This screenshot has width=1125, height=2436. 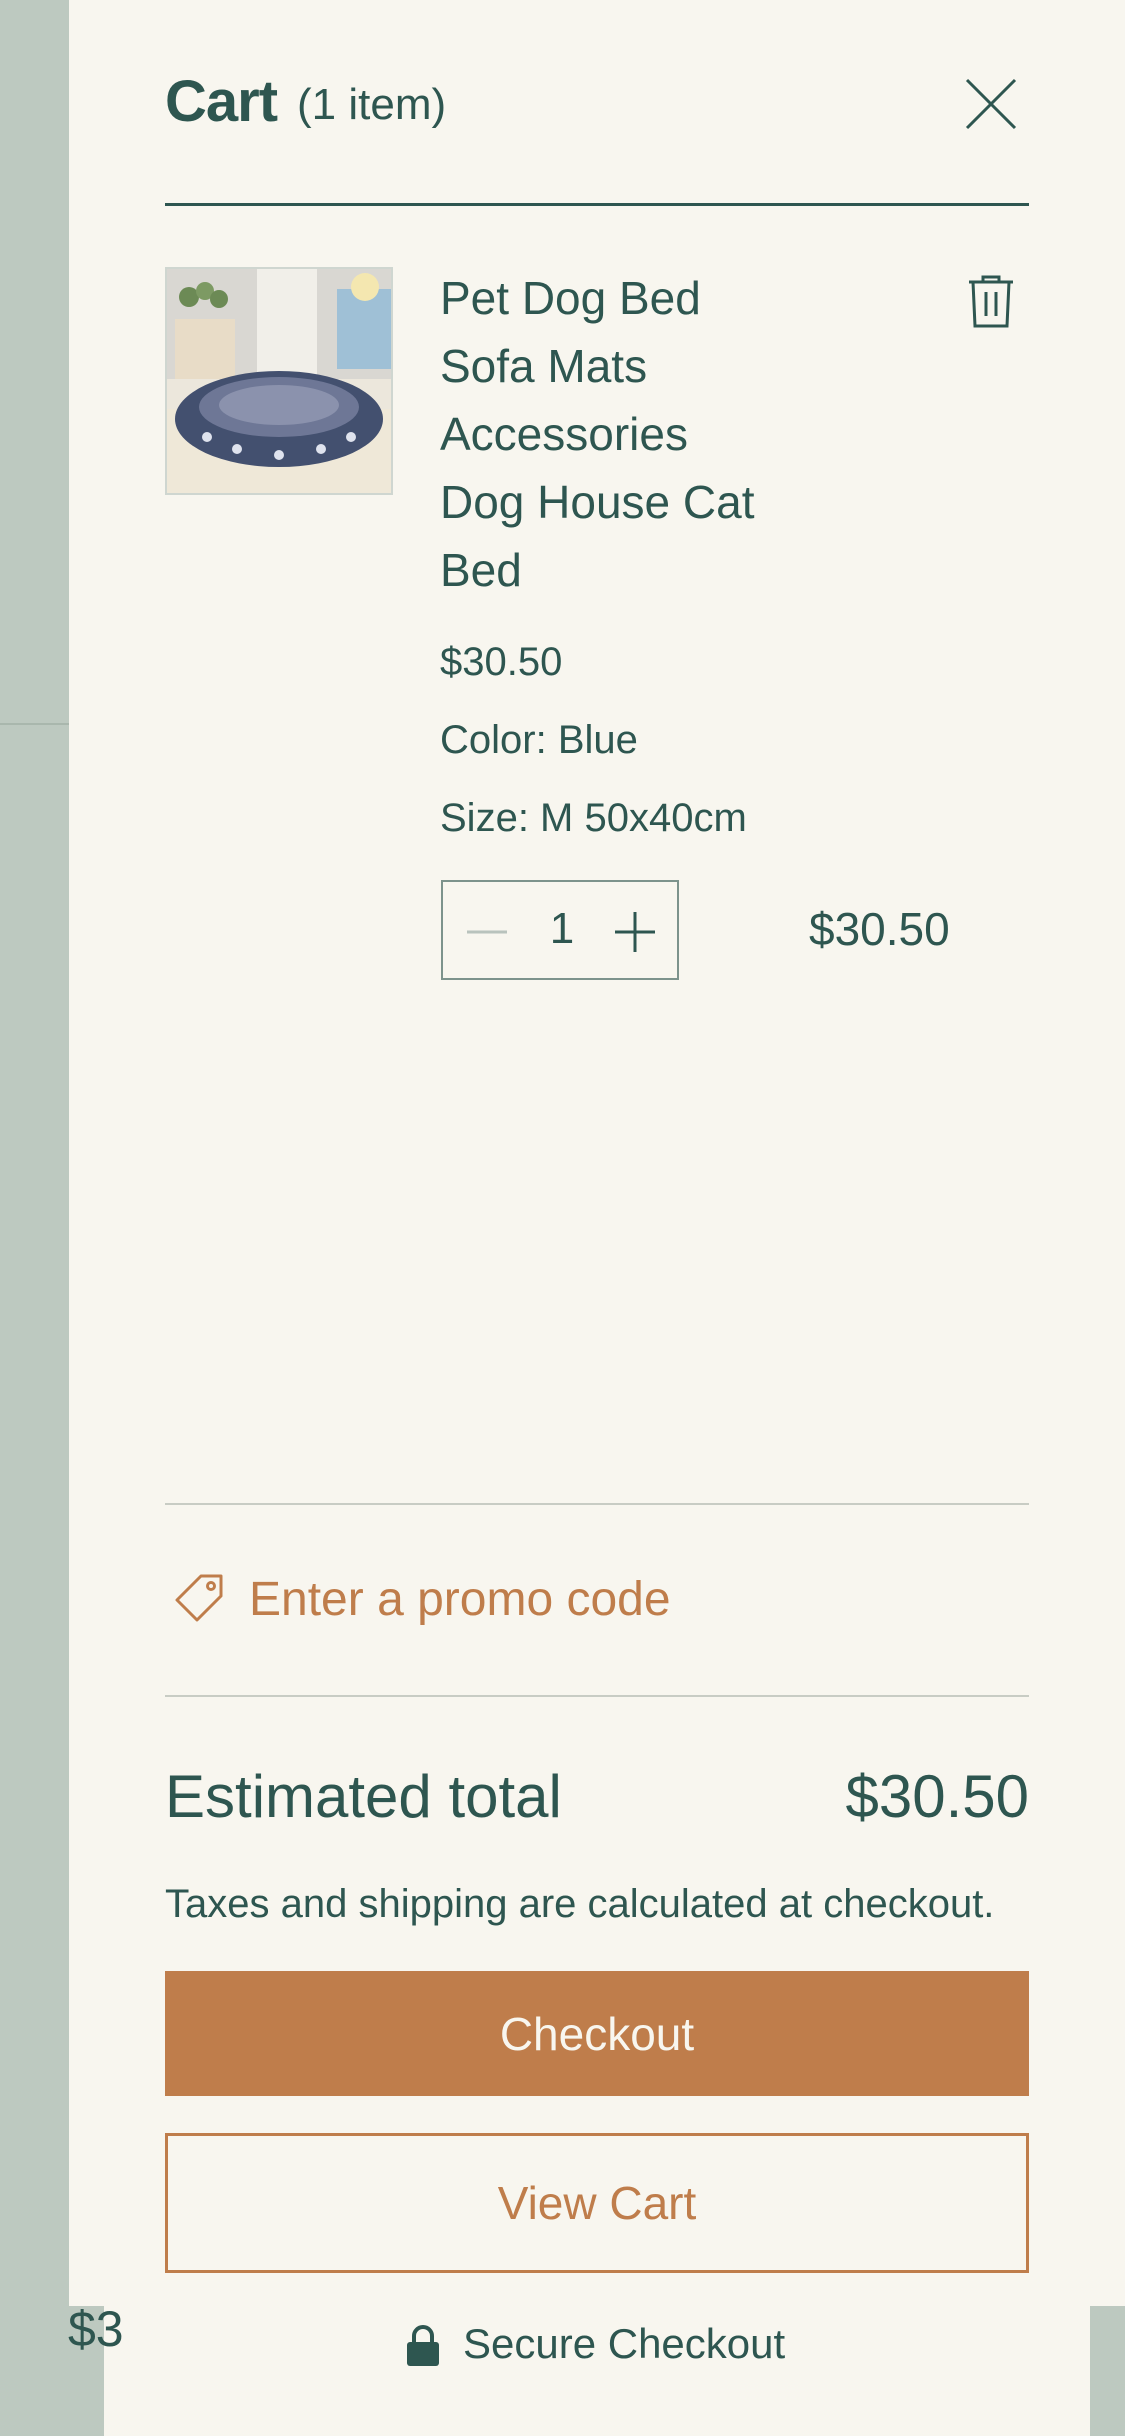 What do you see at coordinates (593, 818) in the screenshot?
I see `product-size: Size: M 50x40cm` at bounding box center [593, 818].